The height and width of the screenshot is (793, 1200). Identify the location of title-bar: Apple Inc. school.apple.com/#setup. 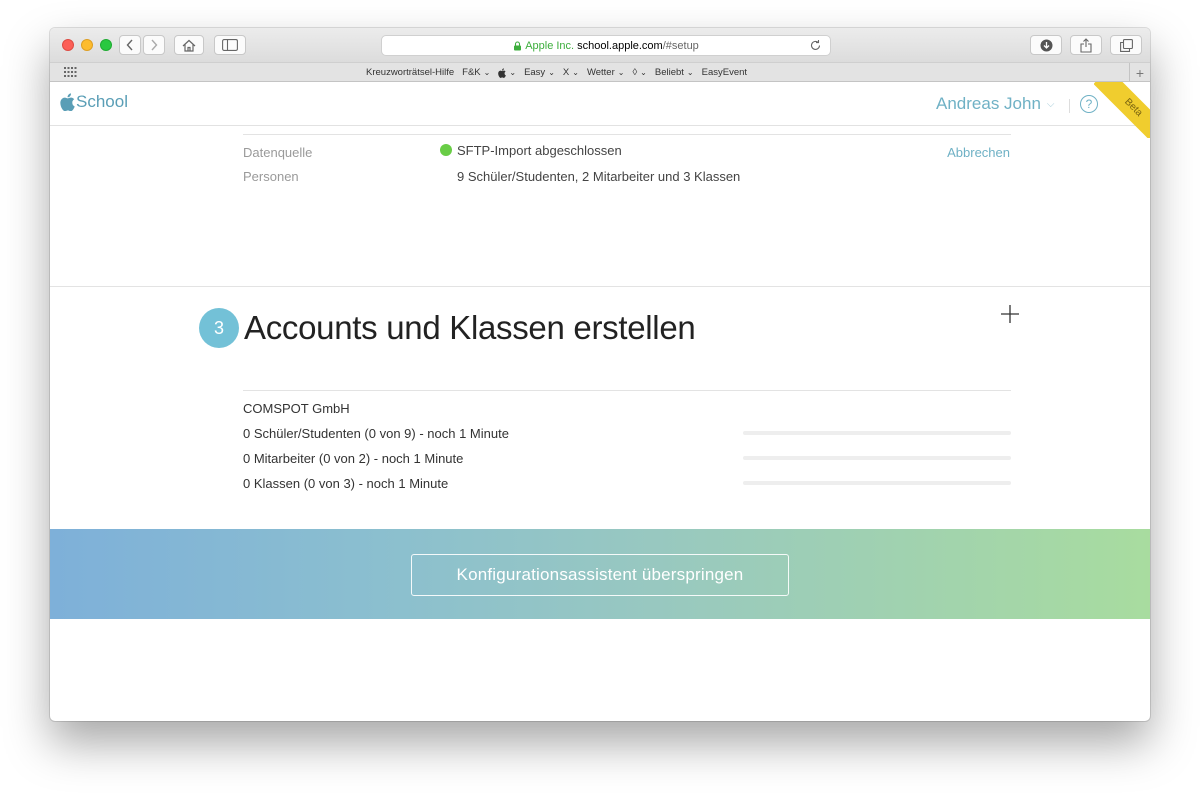
(600, 45).